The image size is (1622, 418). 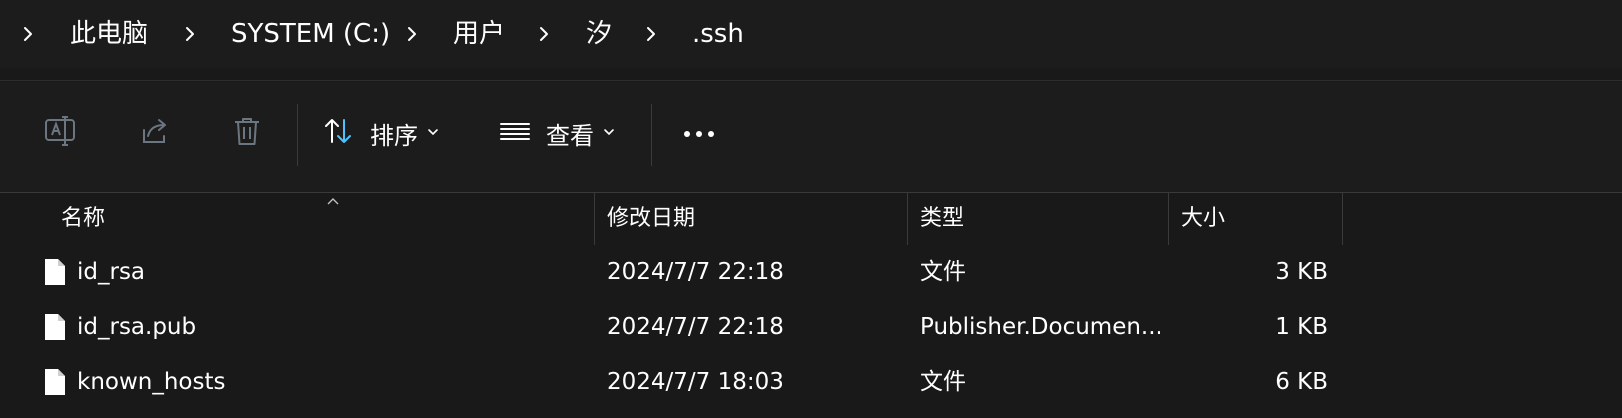 I want to click on rename-icon, so click(x=61, y=133).